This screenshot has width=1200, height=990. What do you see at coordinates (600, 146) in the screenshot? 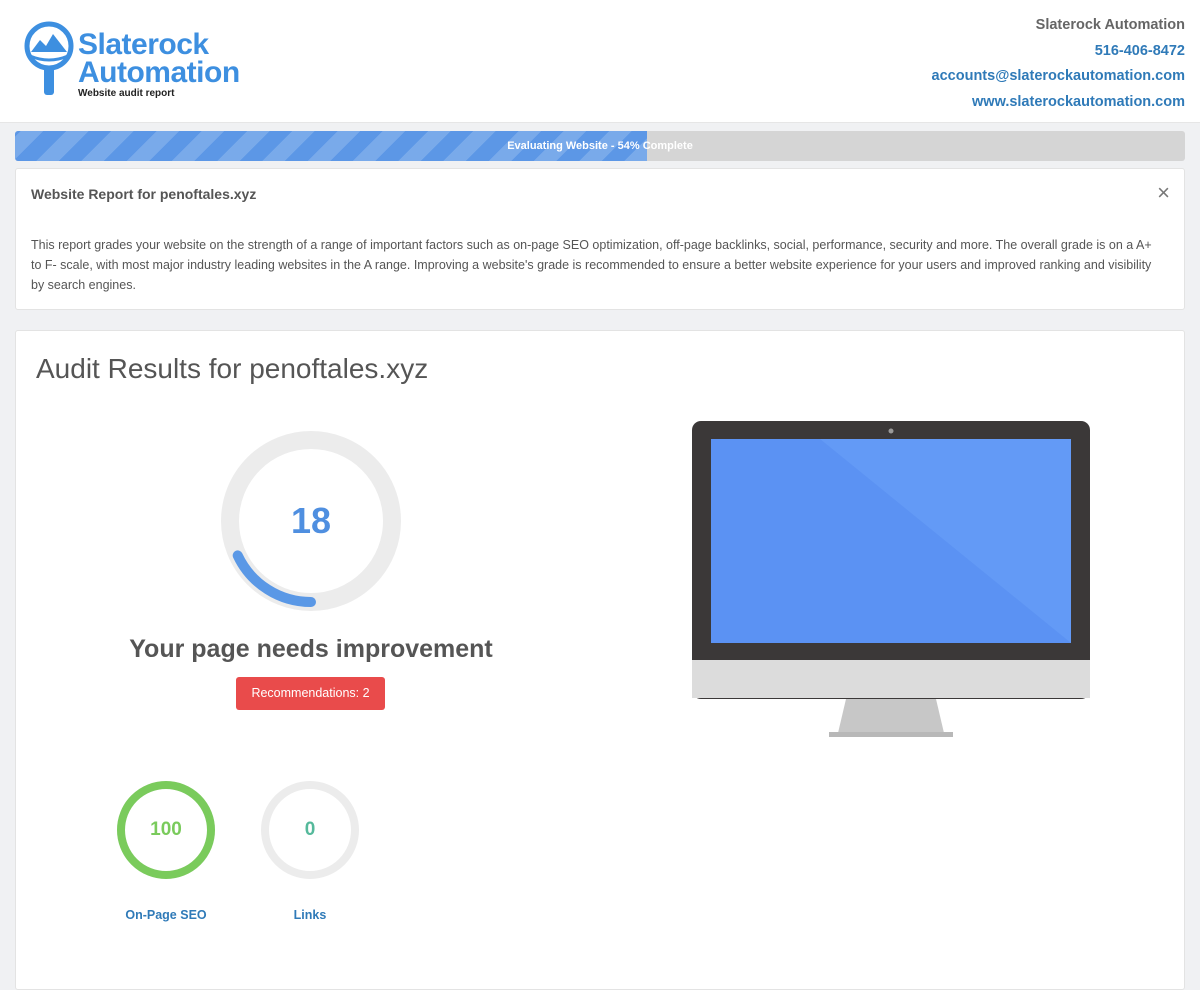
I see `progress-label: Evaluating Website - 54% Complete` at bounding box center [600, 146].